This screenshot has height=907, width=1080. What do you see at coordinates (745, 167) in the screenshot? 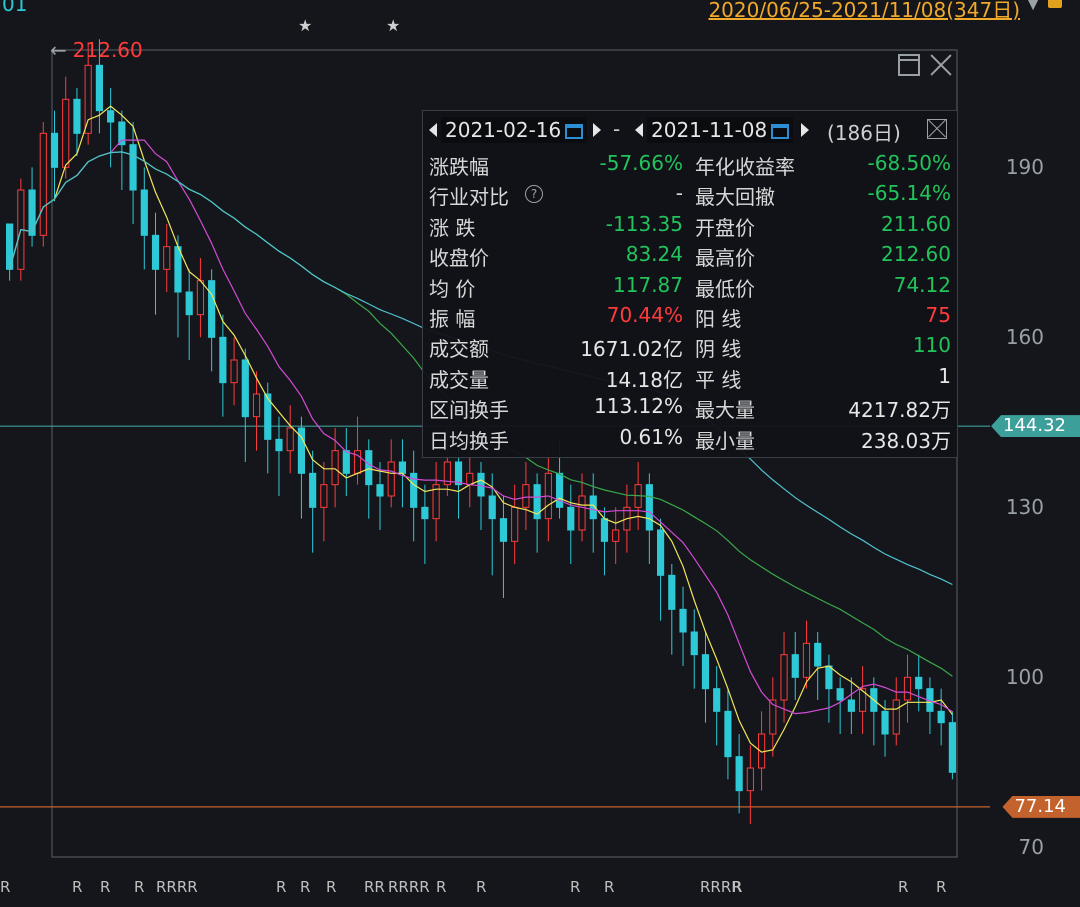
I see `stat-label: 年化收益率` at bounding box center [745, 167].